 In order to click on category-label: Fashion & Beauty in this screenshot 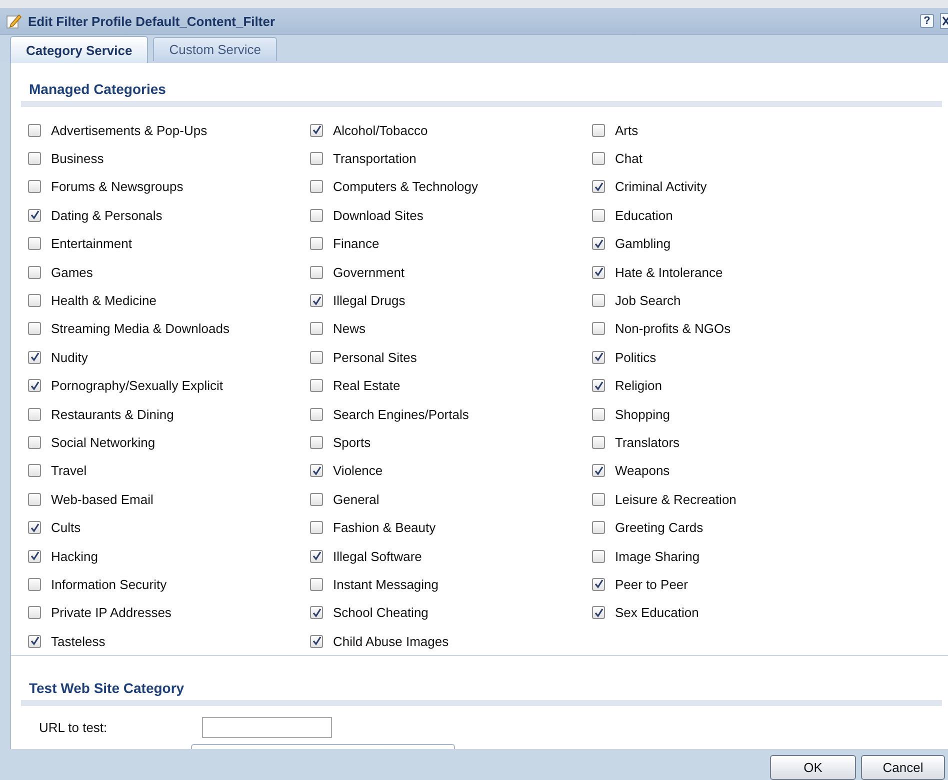, I will do `click(384, 528)`.